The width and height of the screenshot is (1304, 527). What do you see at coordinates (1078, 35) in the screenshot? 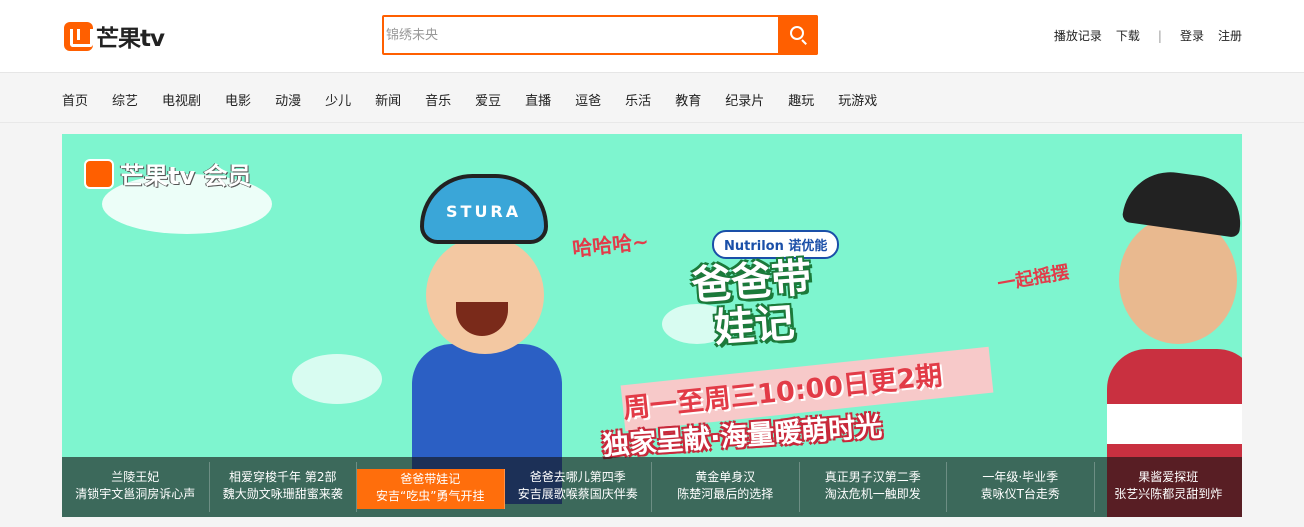
I see `history-link: 播放记录` at bounding box center [1078, 35].